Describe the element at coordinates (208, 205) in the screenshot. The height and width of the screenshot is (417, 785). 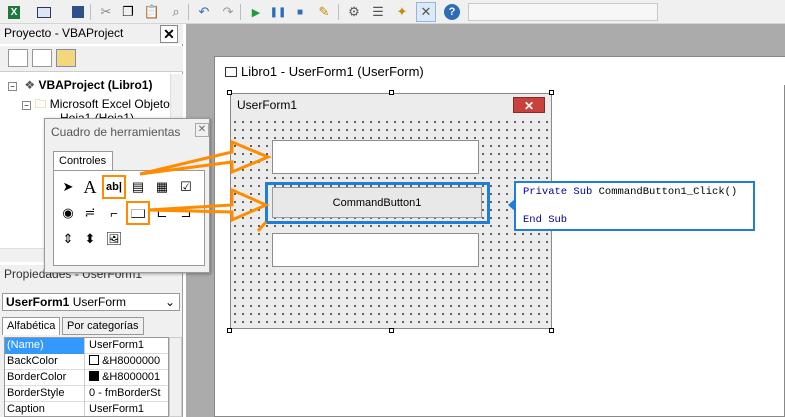
I see `arrow-button-annotation` at that location.